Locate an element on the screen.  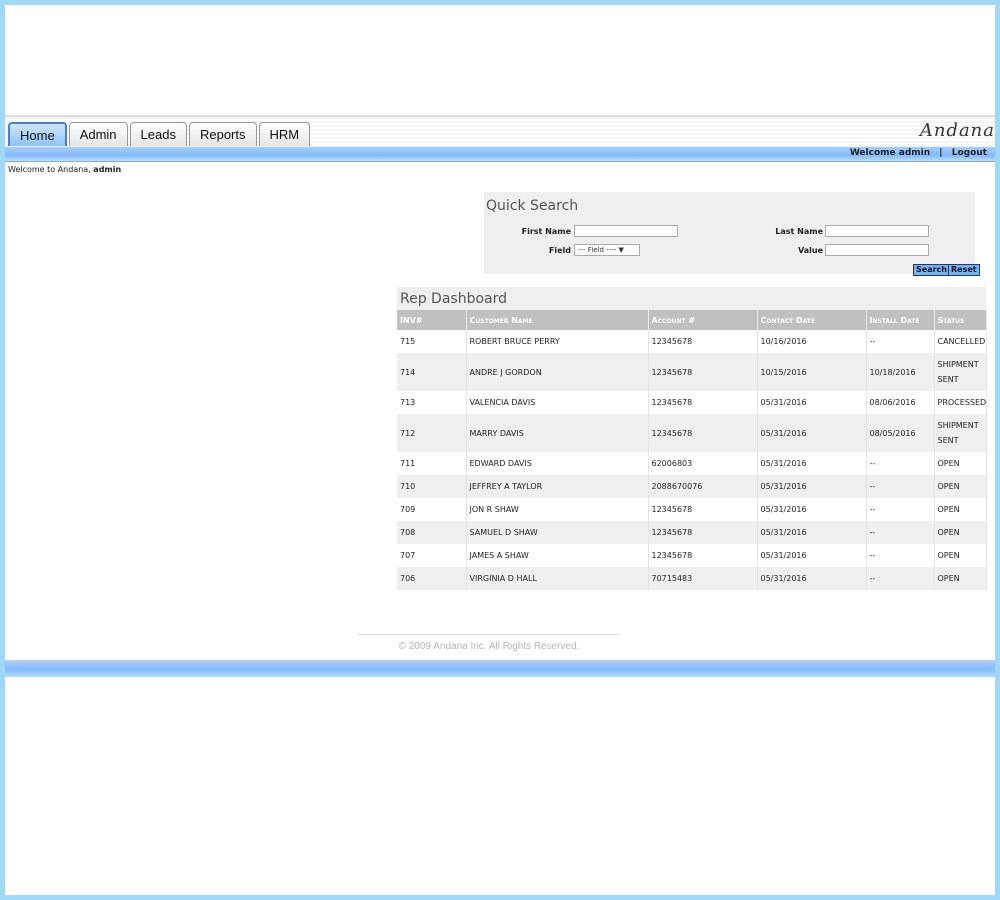
welcome-prefix: Welcome to Andana, is located at coordinates (49, 169).